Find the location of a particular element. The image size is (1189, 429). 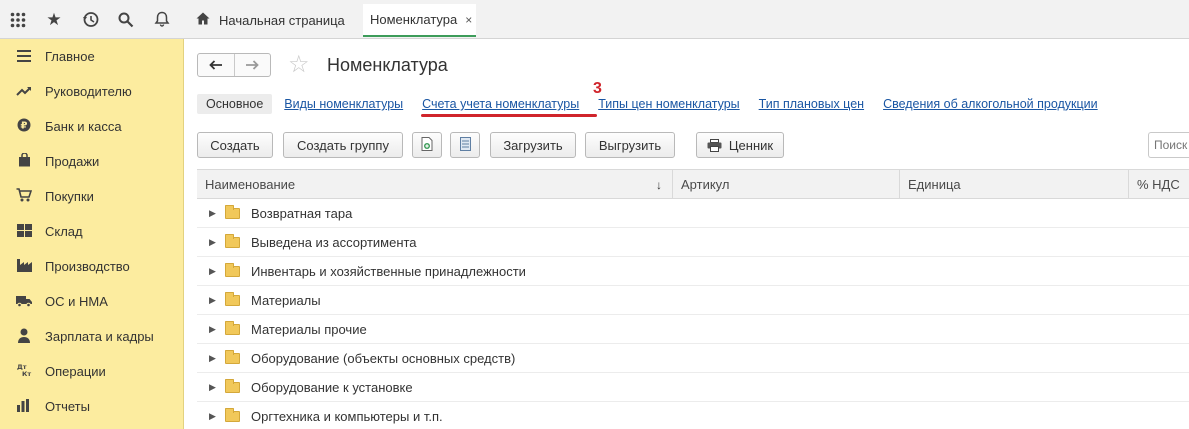

sort-down-icon: ↓ is located at coordinates (659, 184).